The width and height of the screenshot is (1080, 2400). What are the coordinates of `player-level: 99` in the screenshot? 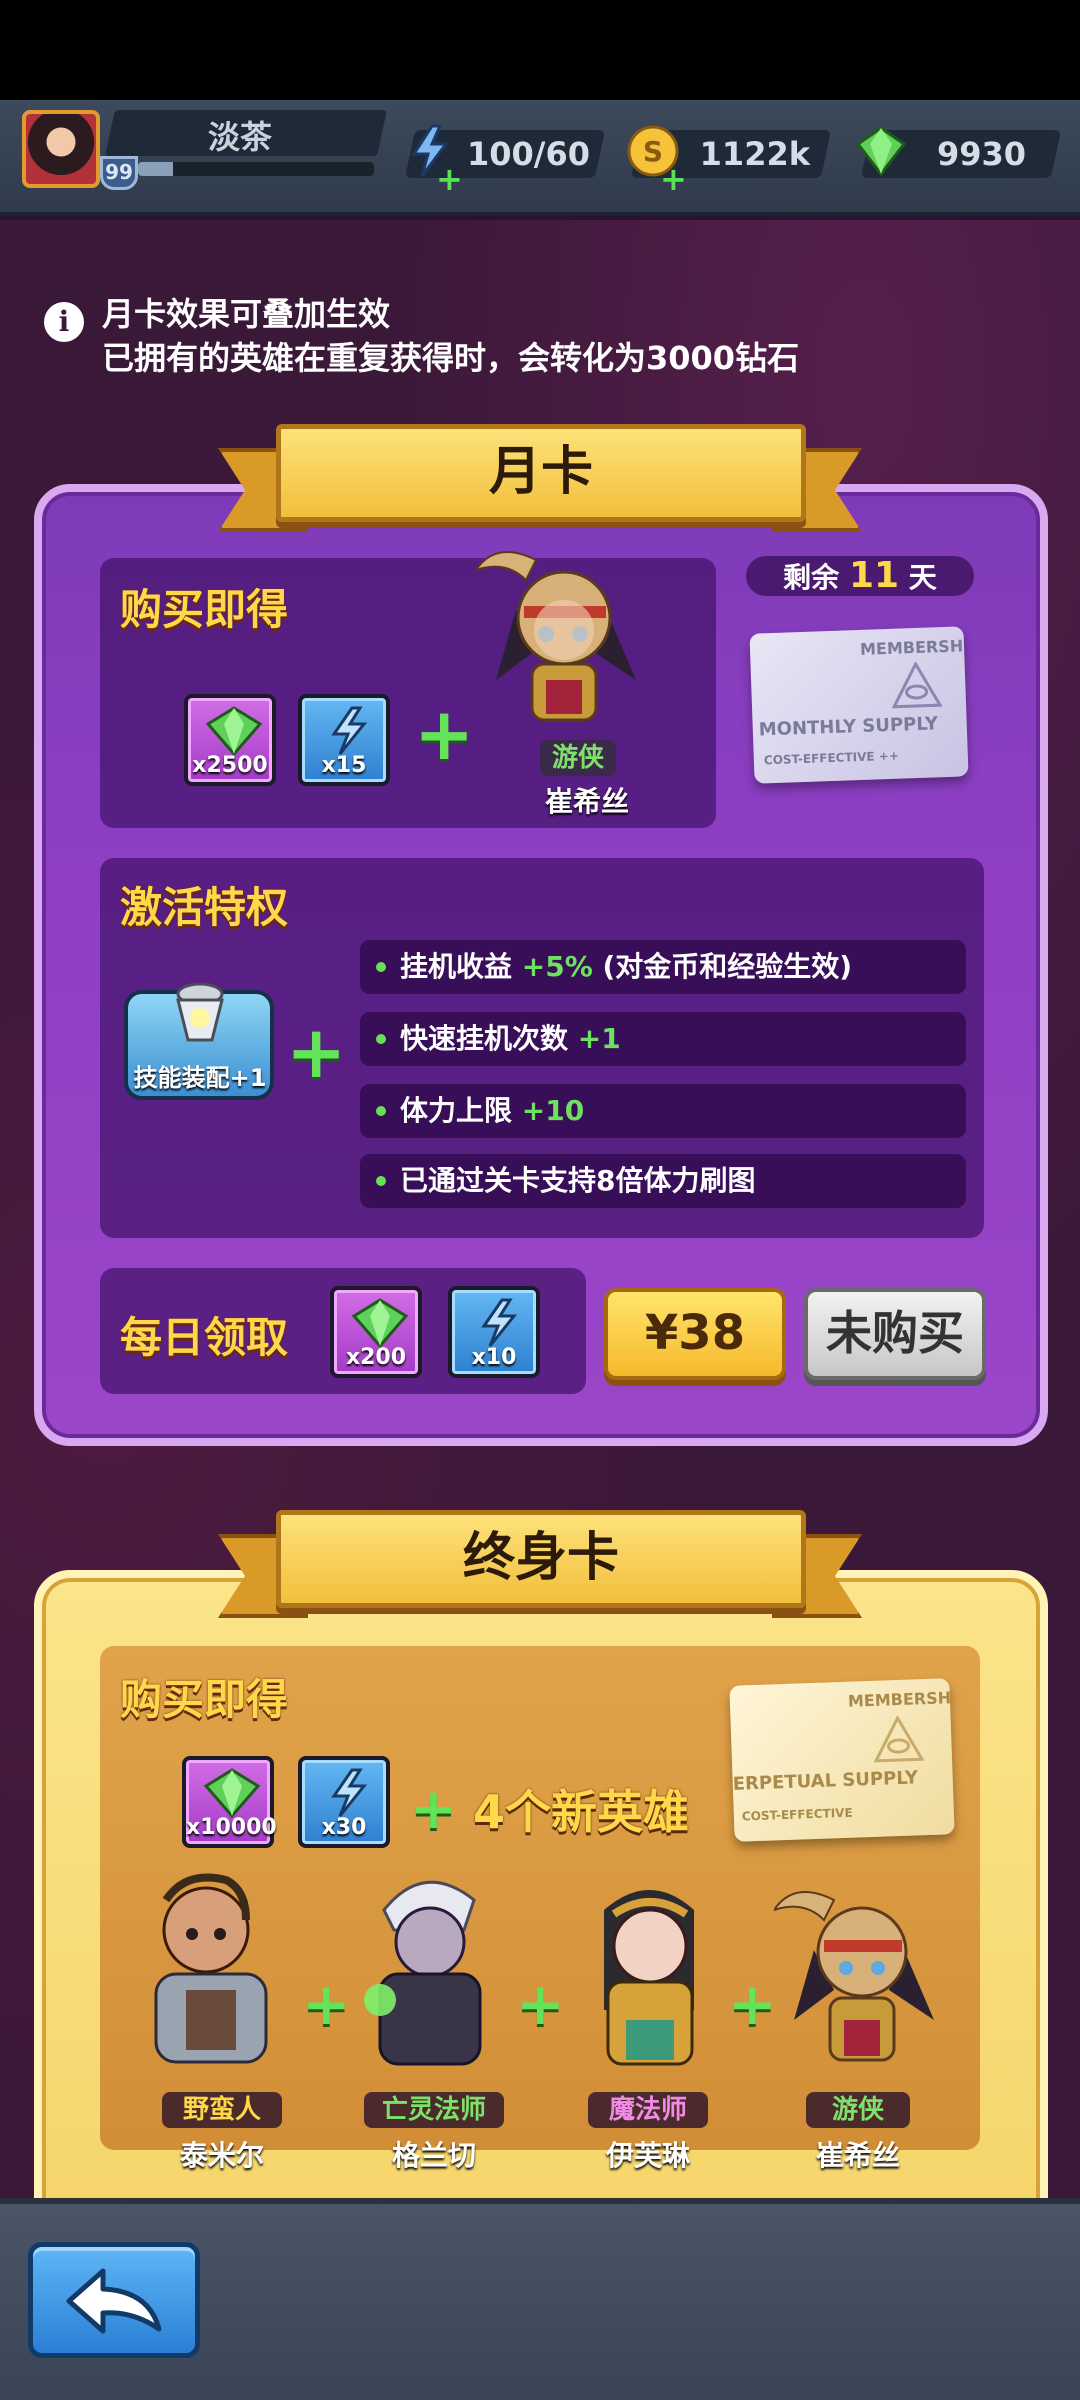 It's located at (119, 173).